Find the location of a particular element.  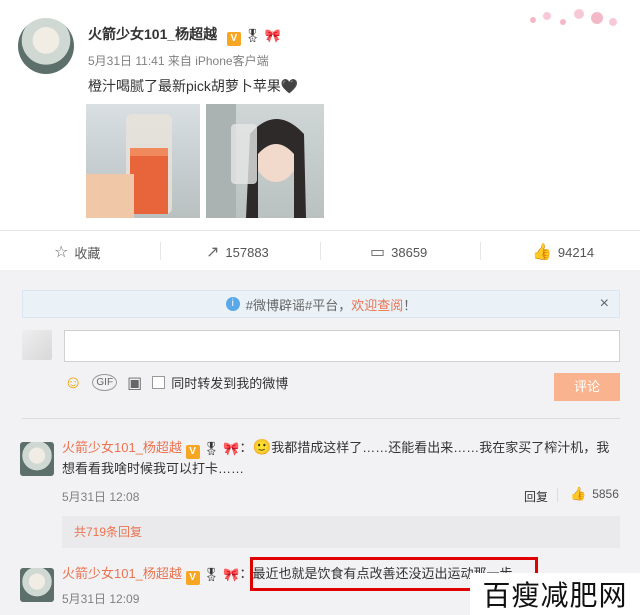

share-button: ↗ 157883 is located at coordinates (237, 252).